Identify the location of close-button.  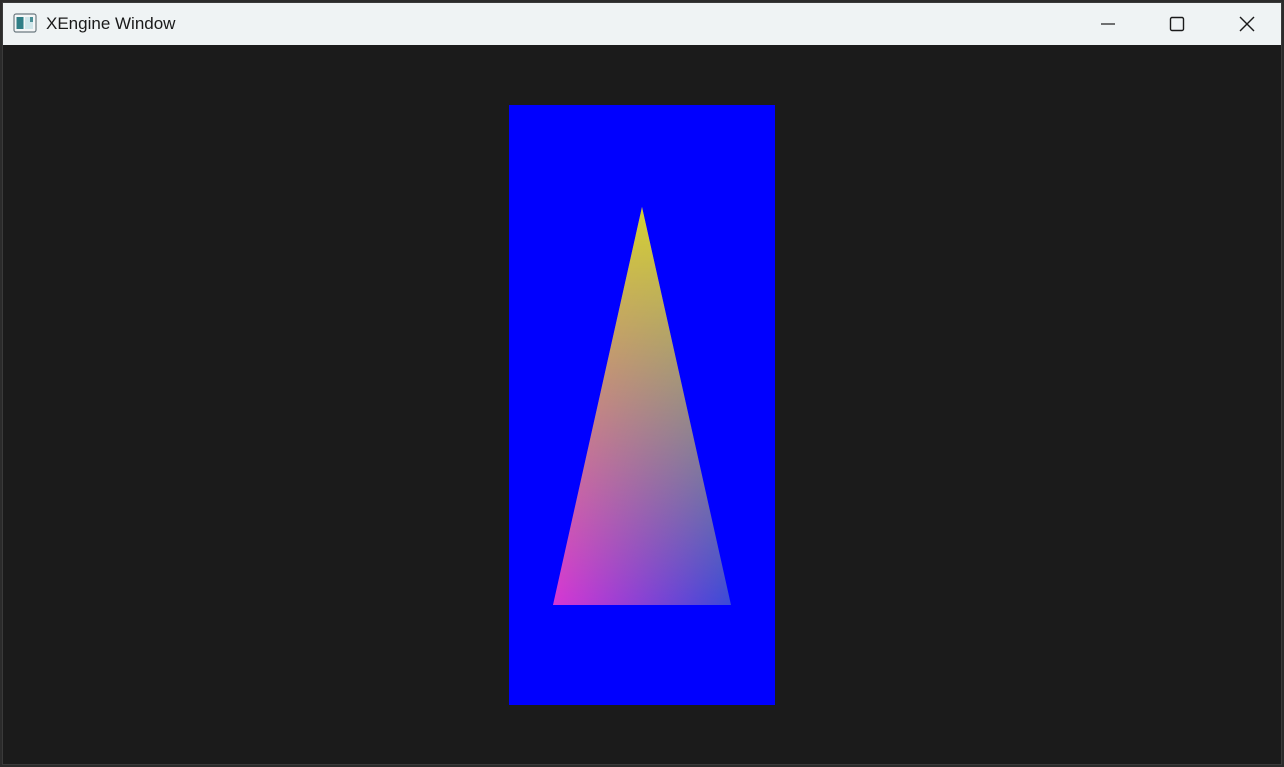
(1246, 24).